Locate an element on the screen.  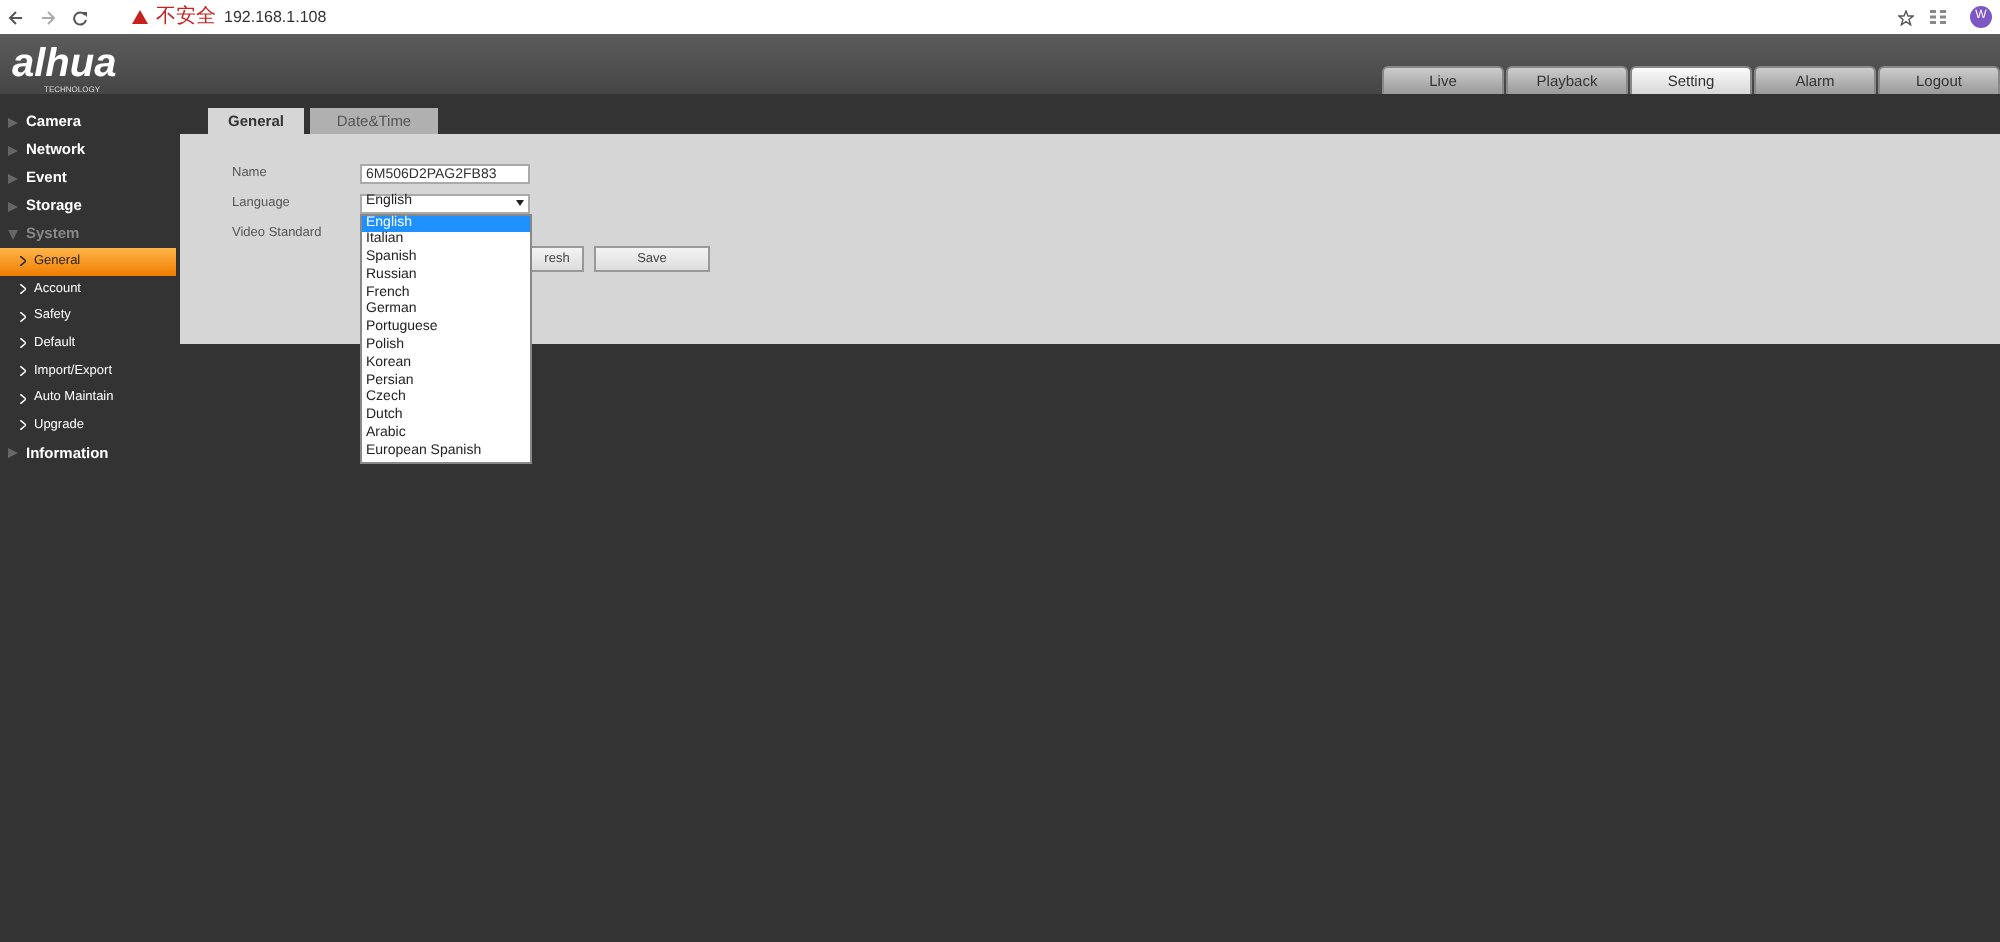
back-icon is located at coordinates (16, 17).